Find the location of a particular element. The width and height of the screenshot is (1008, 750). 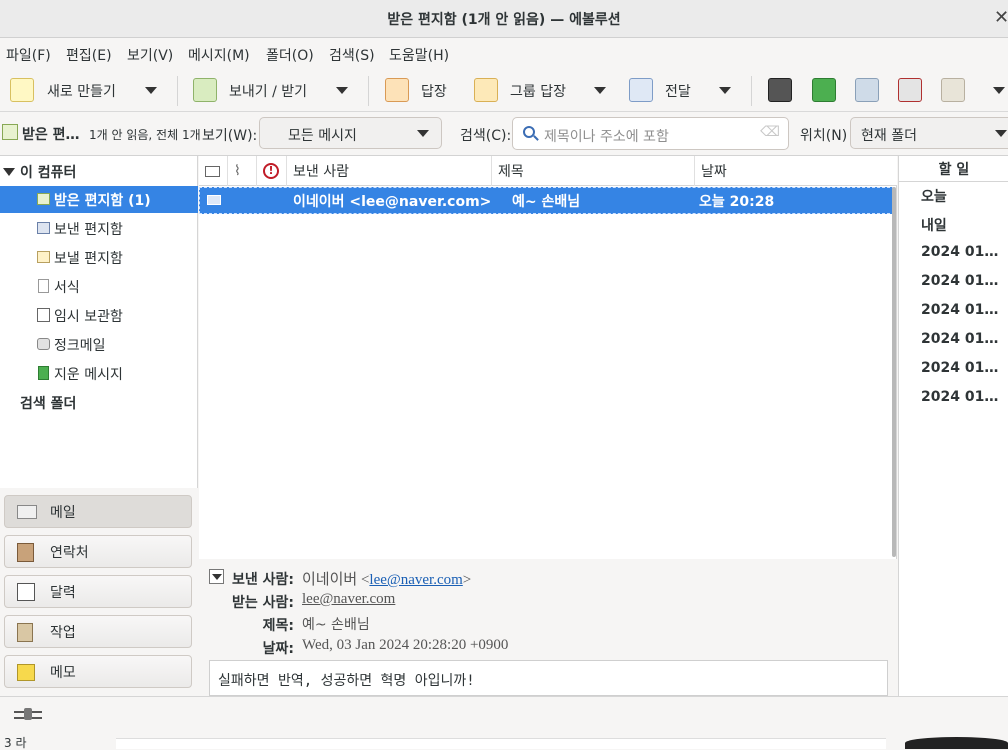

send-receive-button: 보내기 / 받기 is located at coordinates (268, 91).